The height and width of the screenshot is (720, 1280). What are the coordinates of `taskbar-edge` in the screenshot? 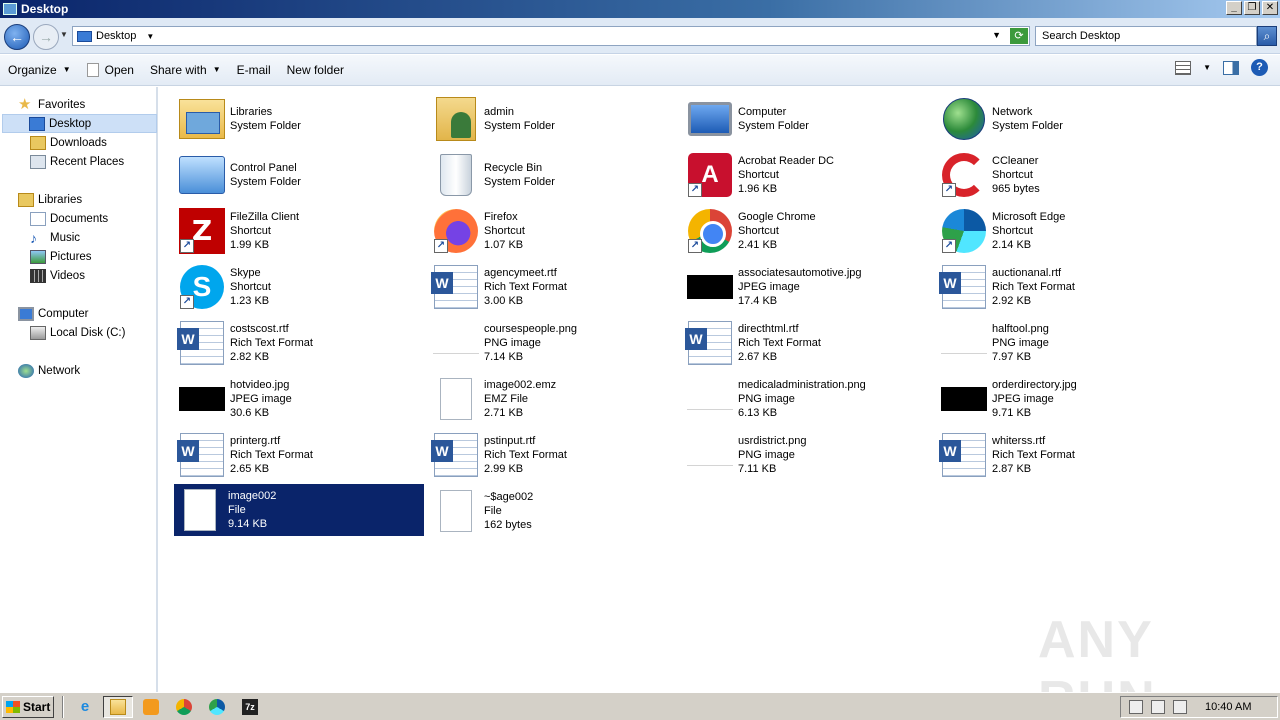 It's located at (217, 707).